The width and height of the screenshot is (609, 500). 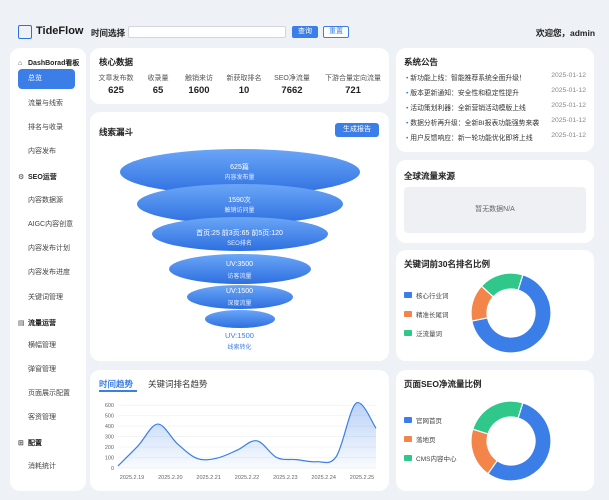 I want to click on keyword-pie-card: 关键词前30名排名比例 核心行业词 精准长尾词 泛流量词, so click(x=495, y=305).